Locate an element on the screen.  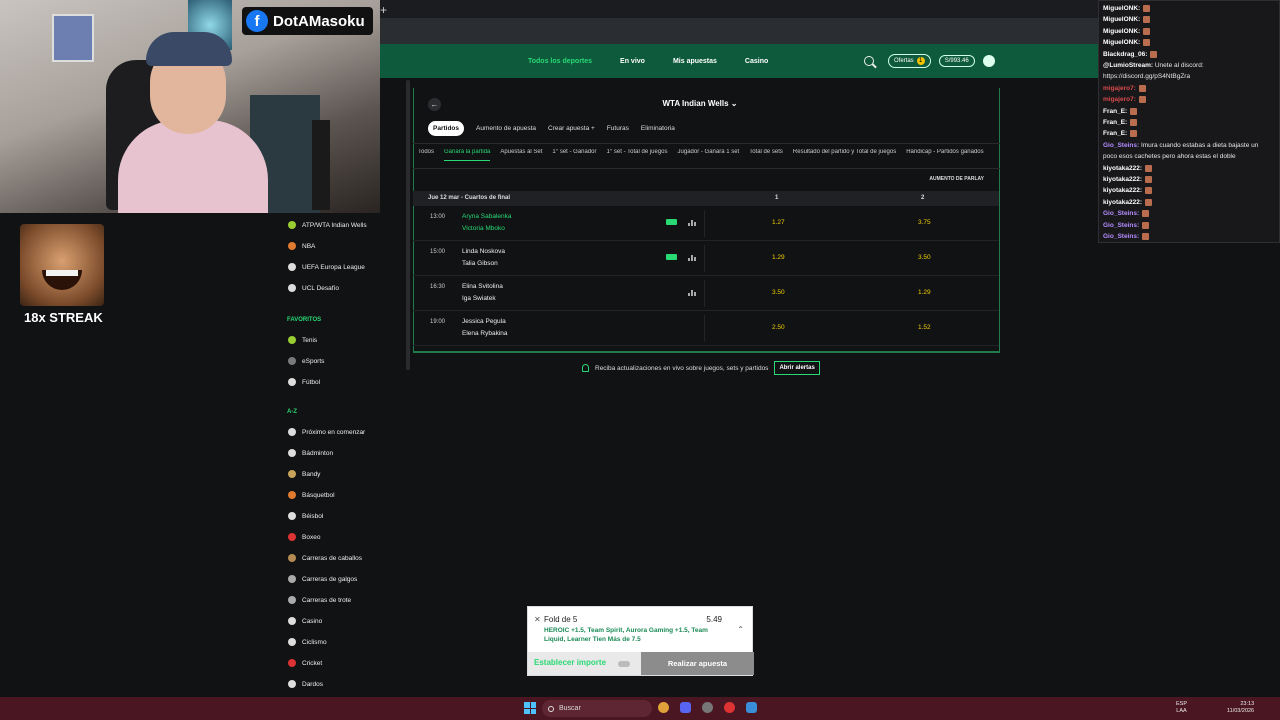
tab-1: Aumento de apuesta is located at coordinates (506, 128).